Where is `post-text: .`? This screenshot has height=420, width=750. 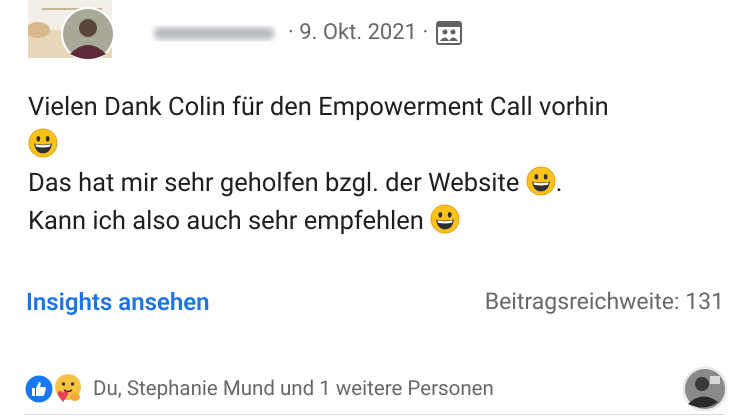
post-text: . is located at coordinates (559, 183).